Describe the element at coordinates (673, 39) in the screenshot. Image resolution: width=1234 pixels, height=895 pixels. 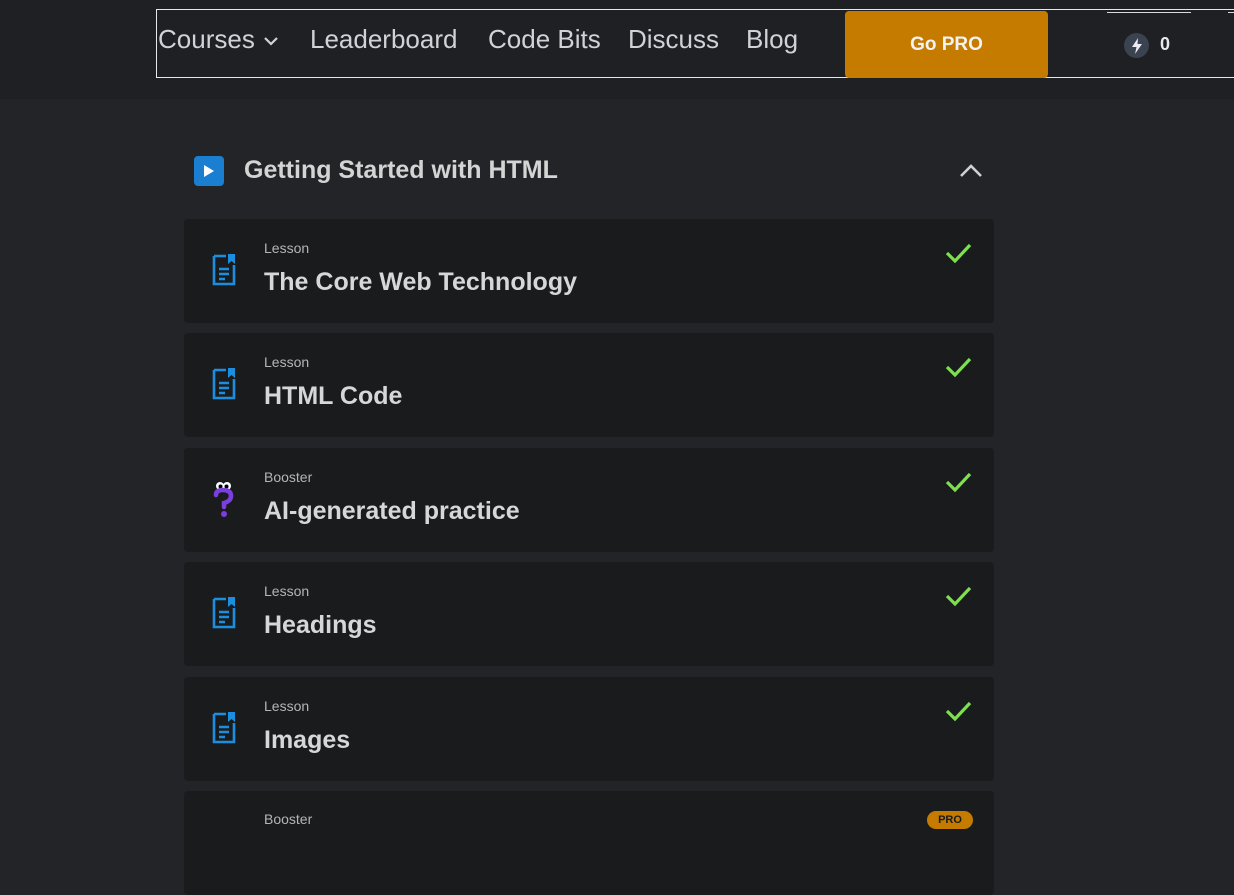
I see `nav-discuss: Discuss` at that location.